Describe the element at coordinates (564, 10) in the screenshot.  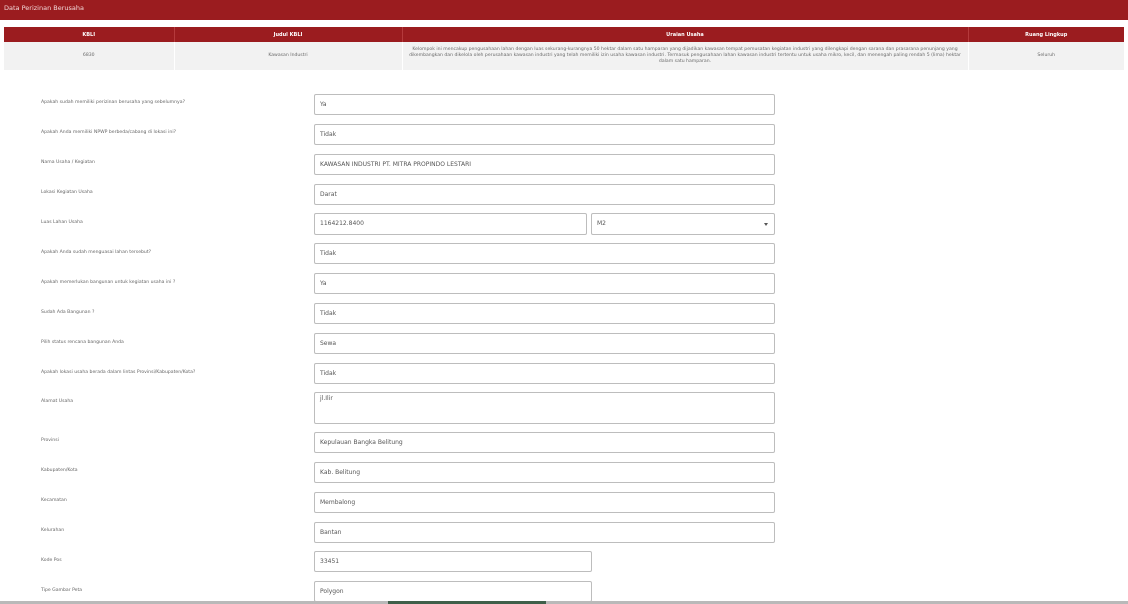
I see `page-header: Data Perizinan Berusaha` at that location.